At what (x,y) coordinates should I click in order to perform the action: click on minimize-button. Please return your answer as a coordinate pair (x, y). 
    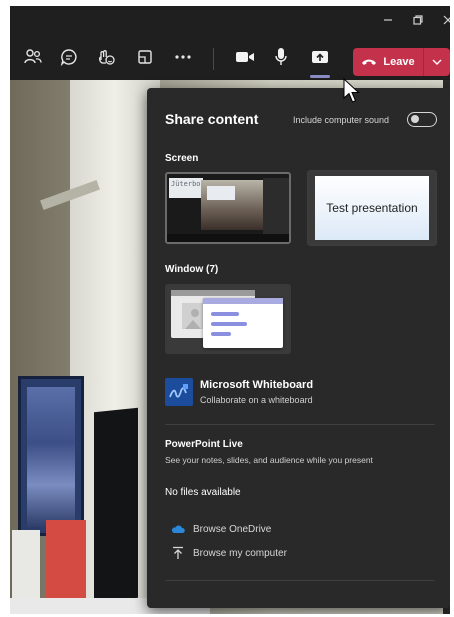
    Looking at the image, I should click on (388, 21).